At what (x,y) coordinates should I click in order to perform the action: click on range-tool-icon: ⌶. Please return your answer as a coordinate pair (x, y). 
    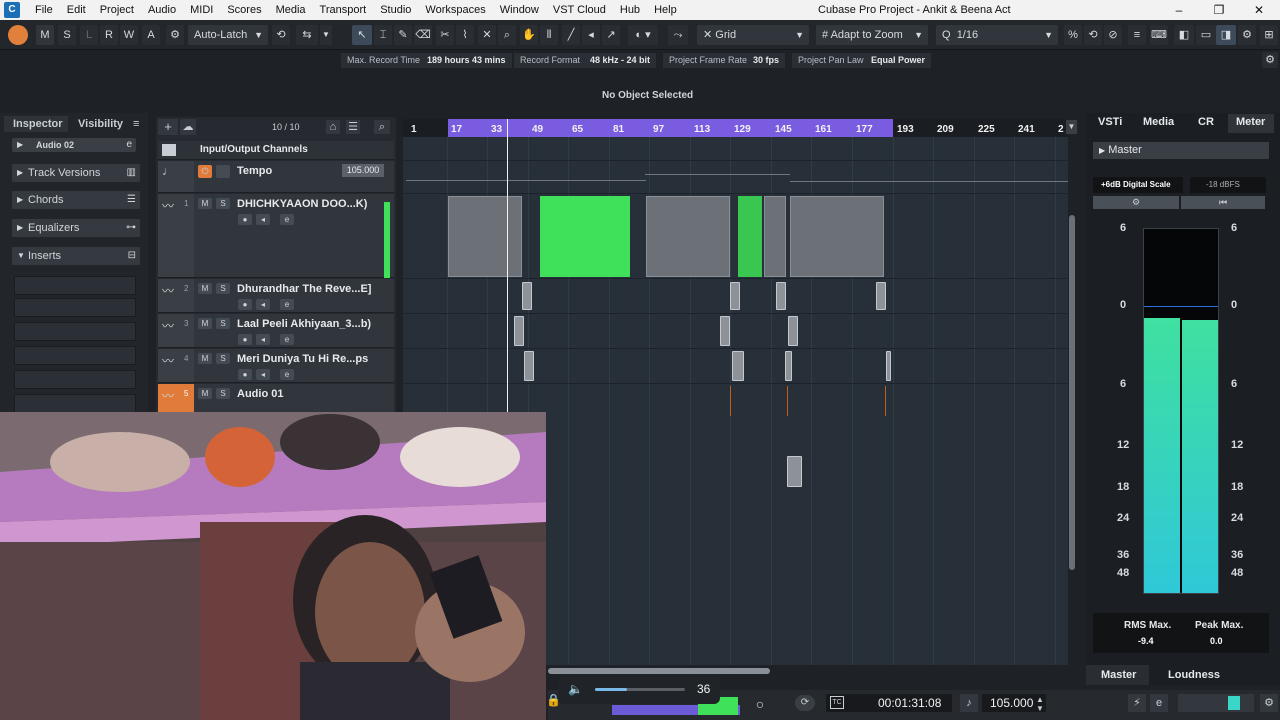
    Looking at the image, I should click on (383, 35).